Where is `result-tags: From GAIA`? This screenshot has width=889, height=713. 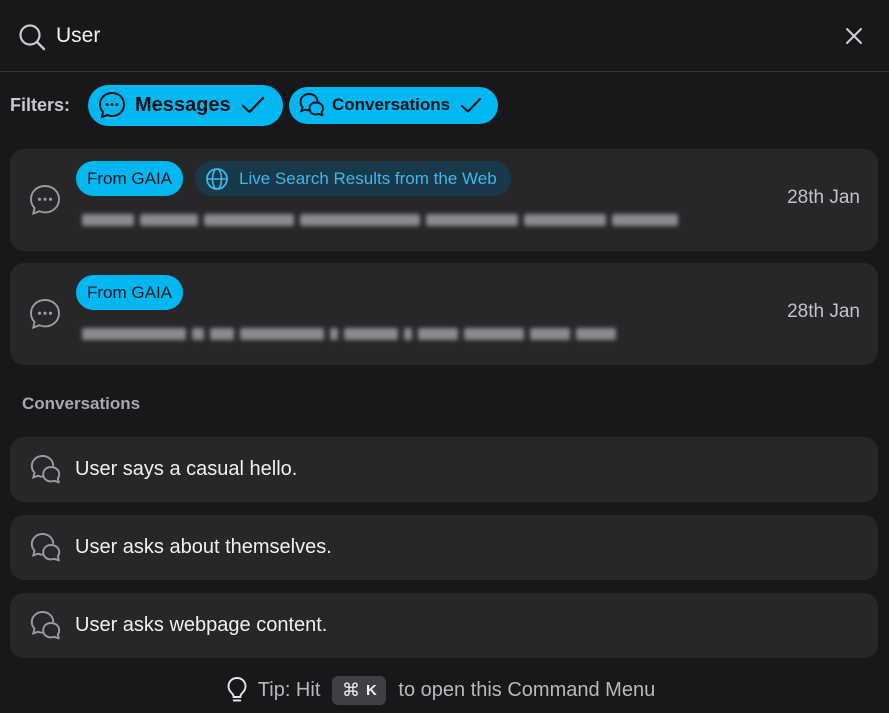 result-tags: From GAIA is located at coordinates (130, 292).